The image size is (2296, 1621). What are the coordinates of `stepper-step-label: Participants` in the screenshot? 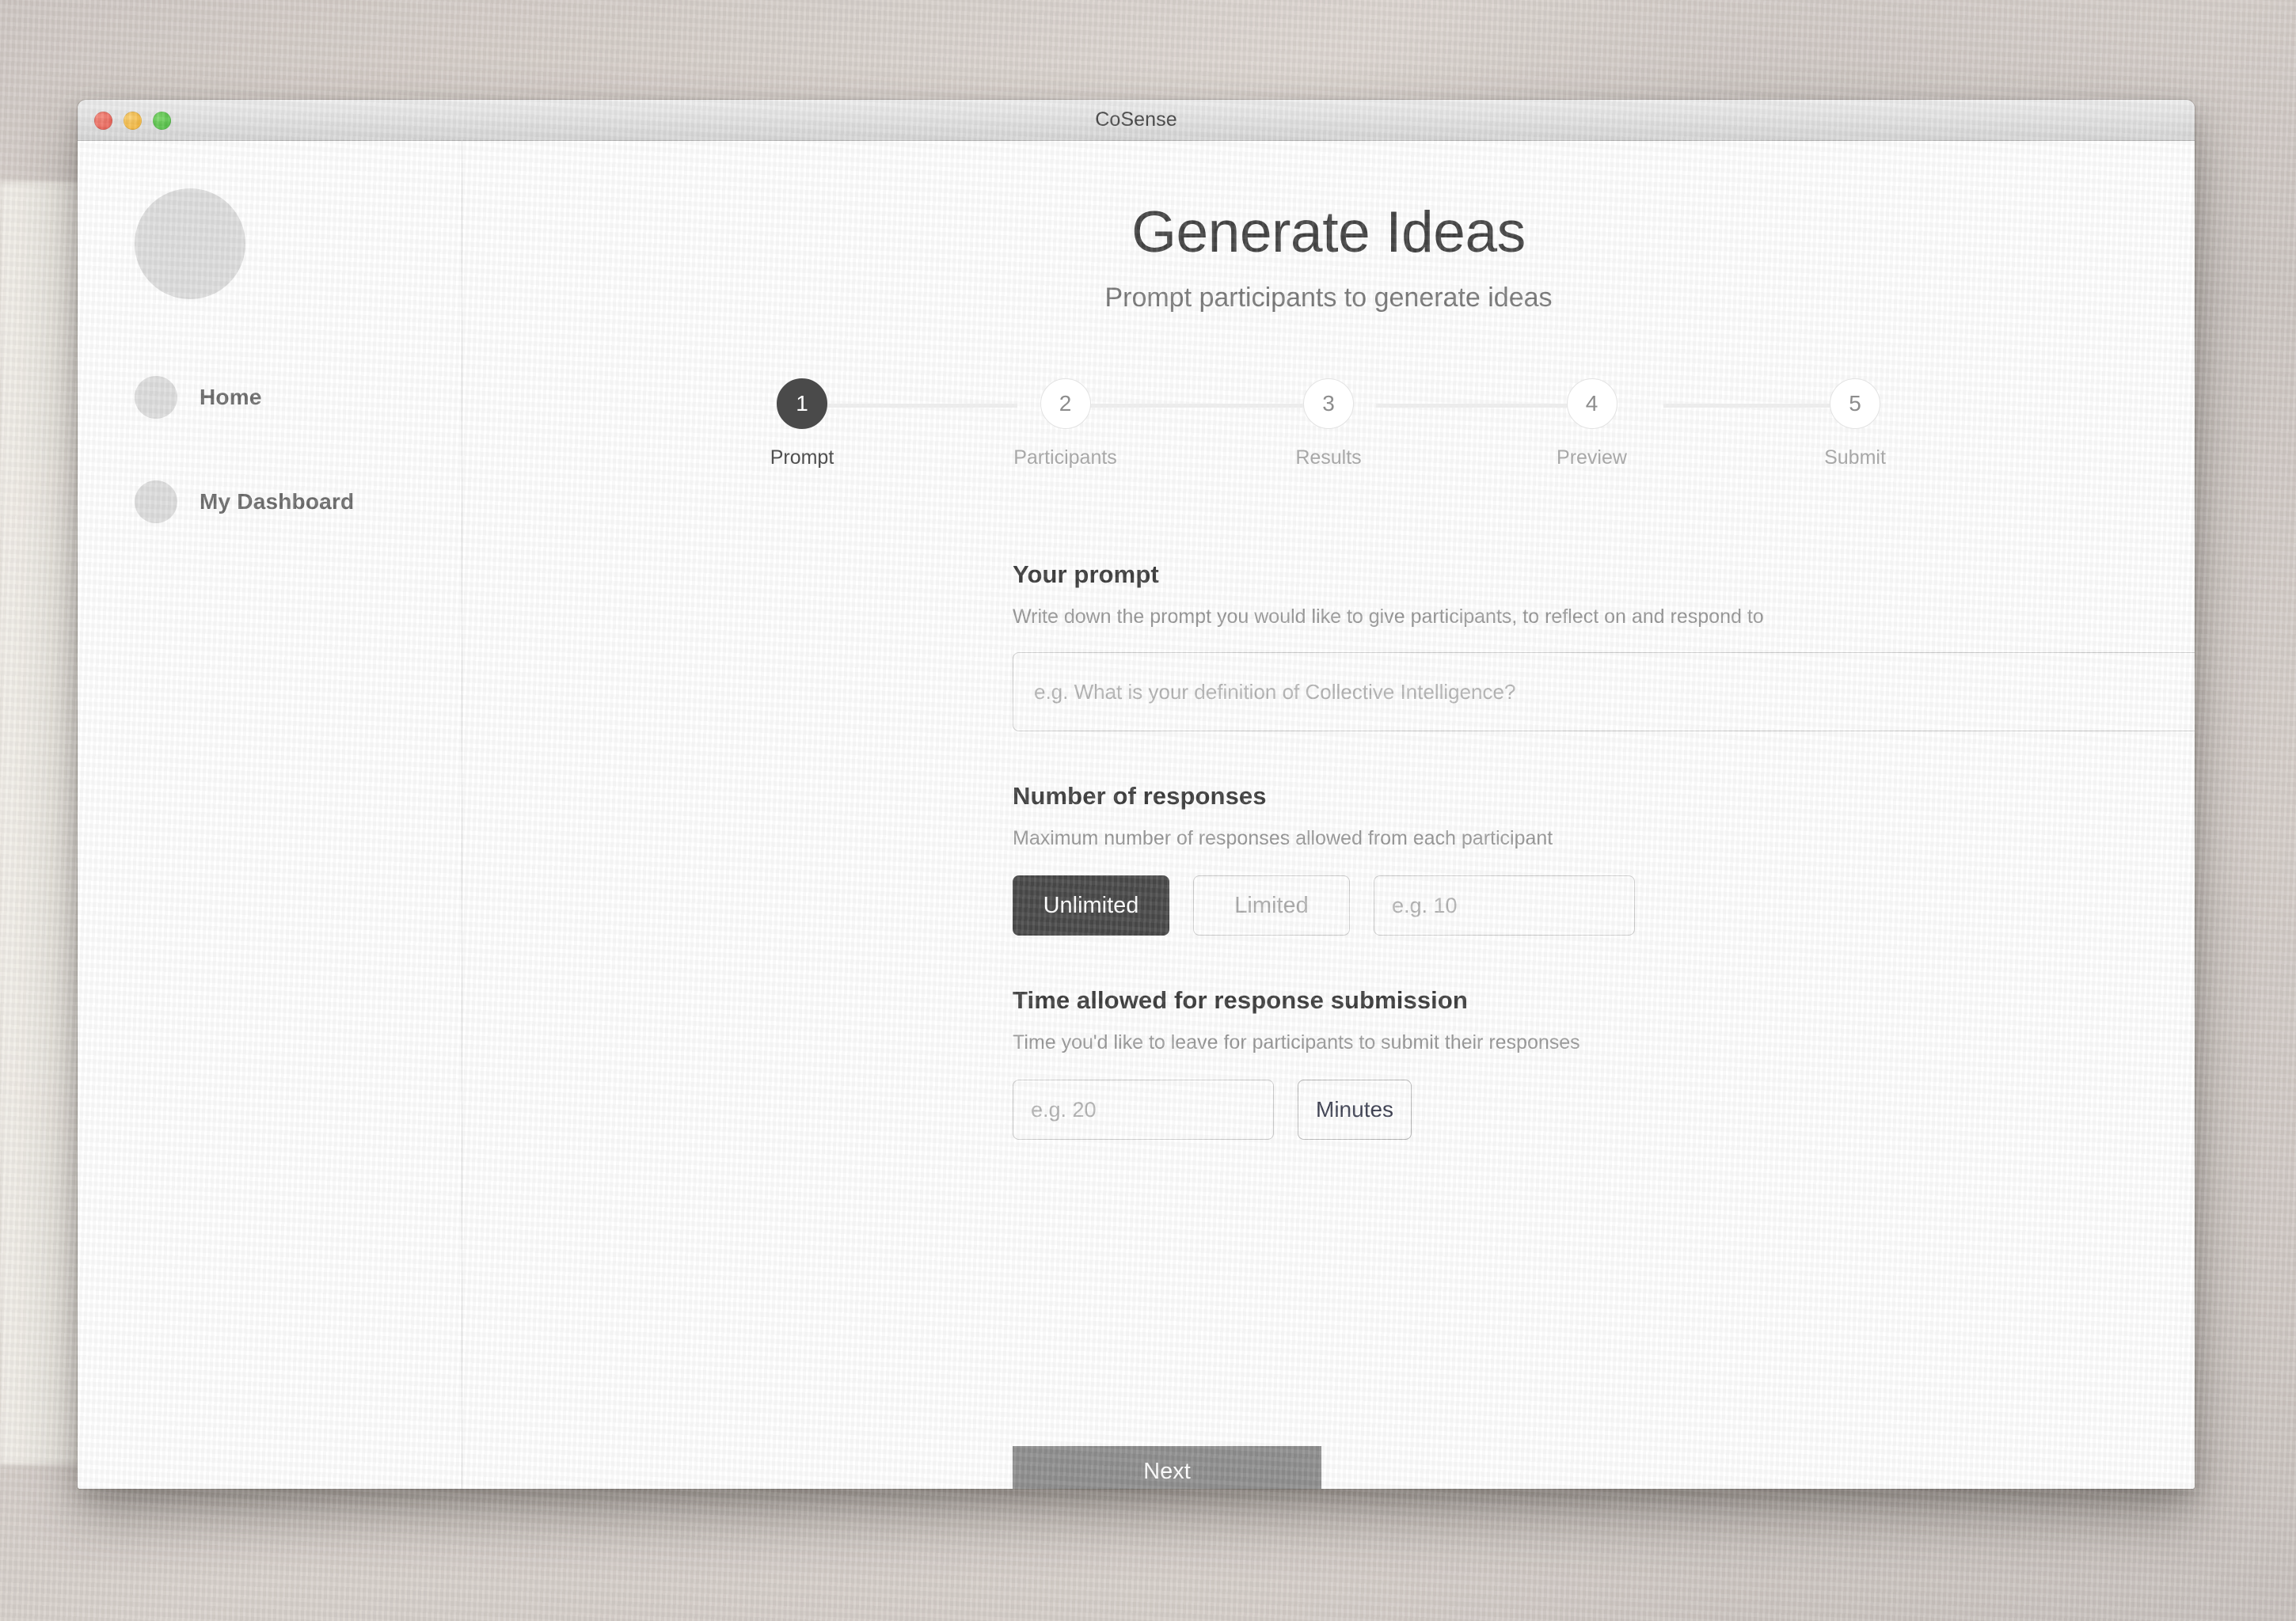 It's located at (1065, 457).